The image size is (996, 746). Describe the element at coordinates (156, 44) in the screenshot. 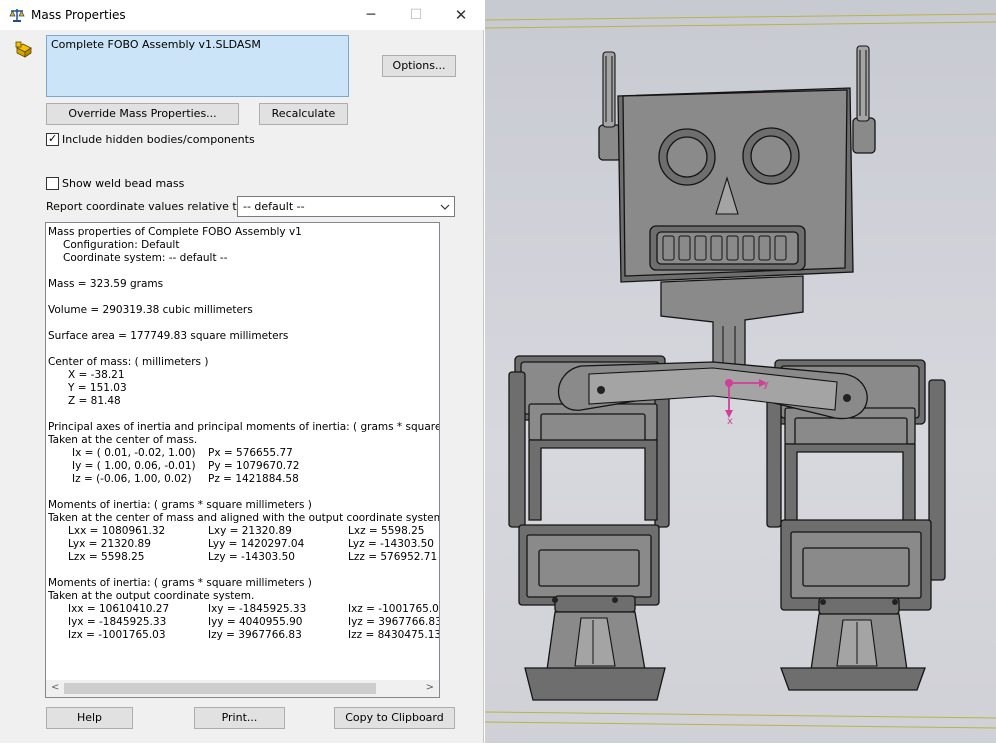

I see `selected-item: Complete FOBO Assembly v1.SLDASM` at that location.